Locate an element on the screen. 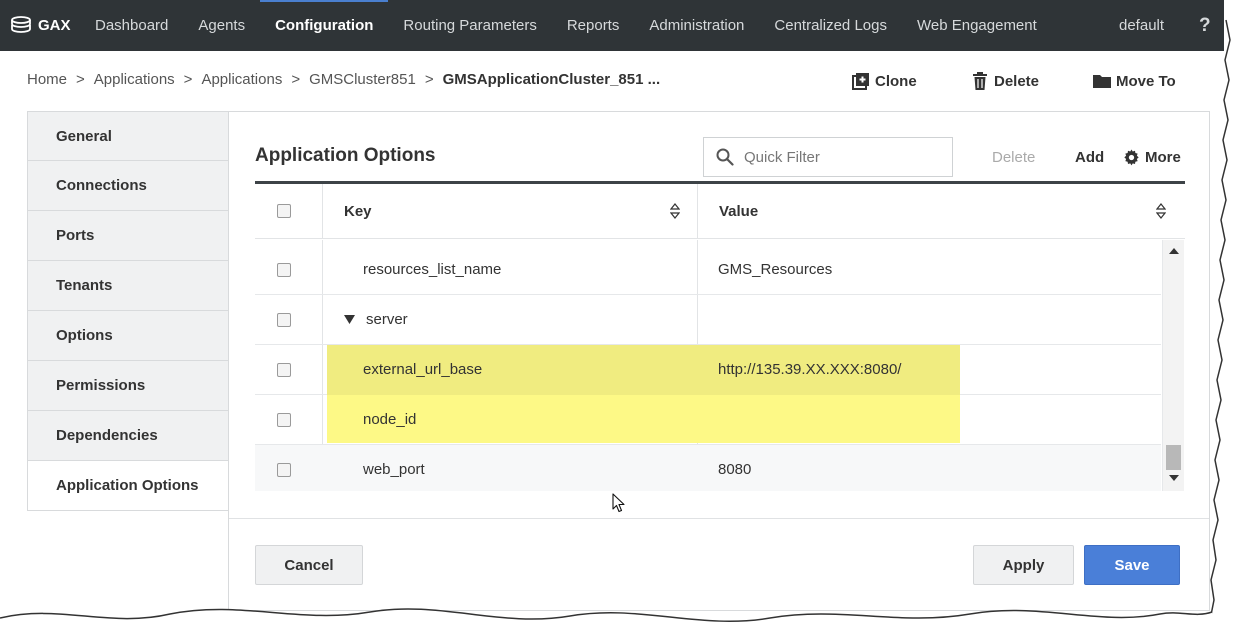  move-to-label: Move To is located at coordinates (1146, 81).